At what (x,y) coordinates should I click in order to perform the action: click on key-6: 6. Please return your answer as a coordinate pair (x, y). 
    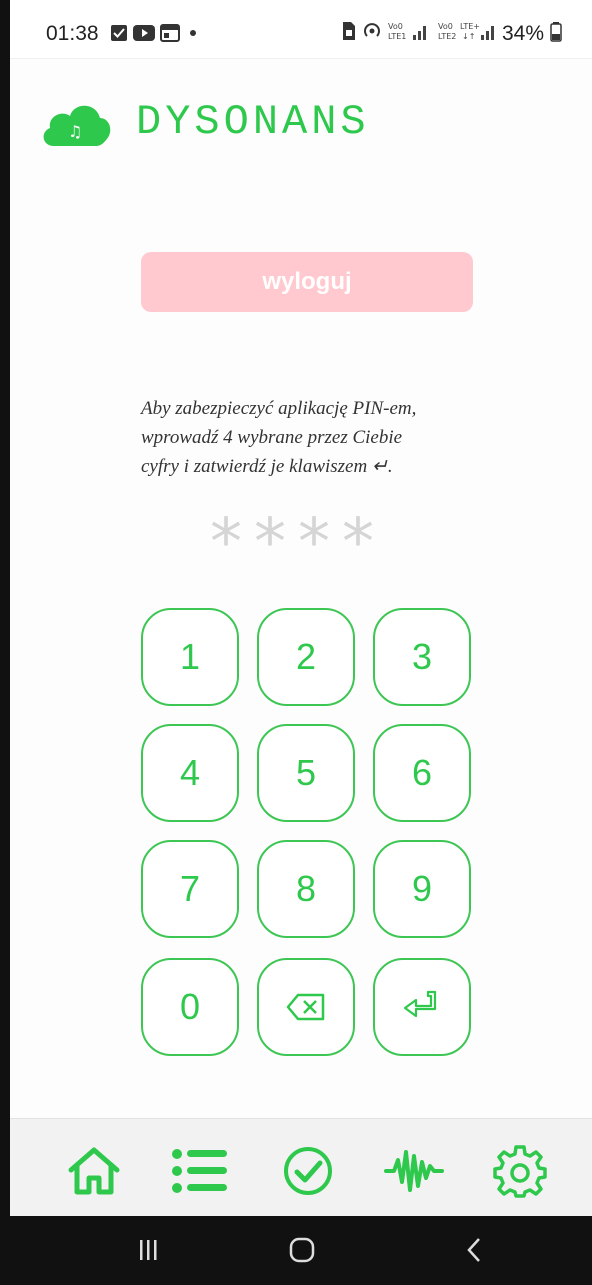
    Looking at the image, I should click on (422, 773).